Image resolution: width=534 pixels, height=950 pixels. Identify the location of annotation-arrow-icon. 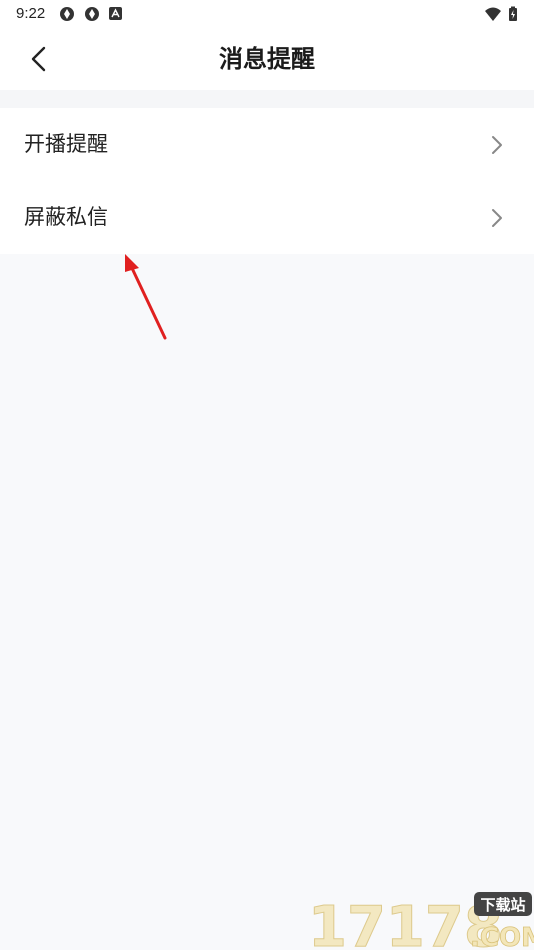
(146, 297).